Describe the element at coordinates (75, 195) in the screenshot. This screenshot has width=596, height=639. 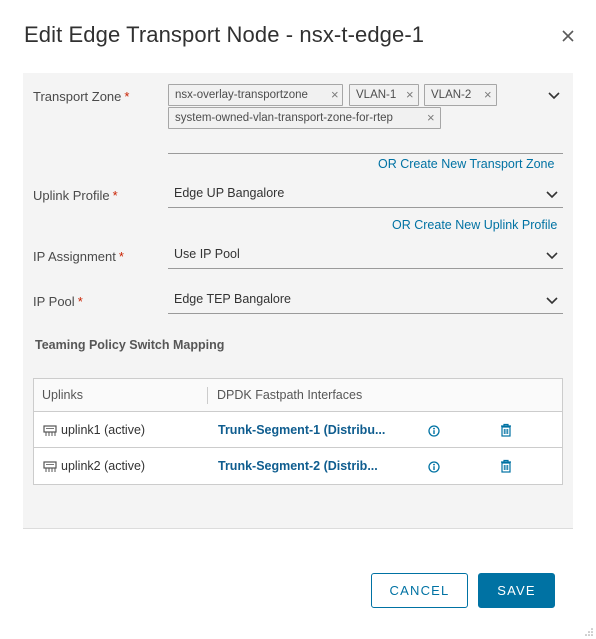
I see `uplink-profile-label: Uplink Profile *` at that location.